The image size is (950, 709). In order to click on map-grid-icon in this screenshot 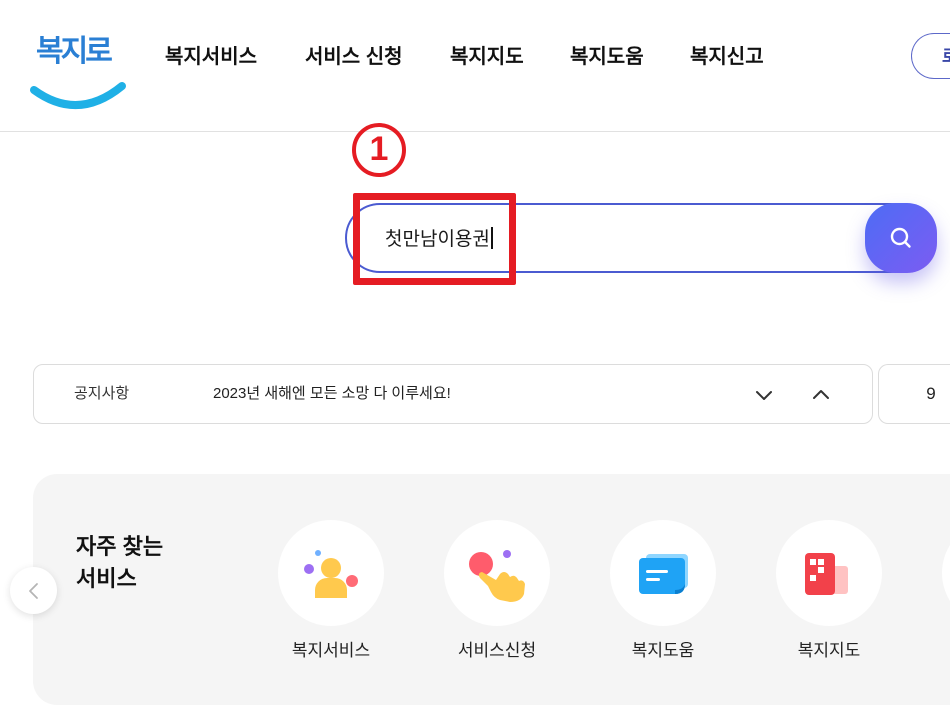, I will do `click(826, 574)`.